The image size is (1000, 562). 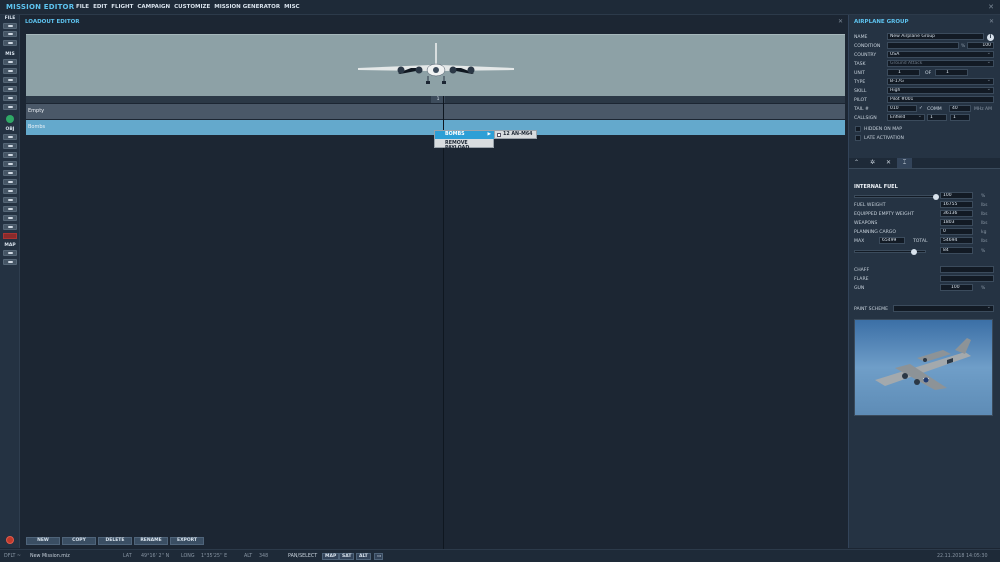 What do you see at coordinates (10, 54) in the screenshot?
I see `toolbar-mis-label: MIS` at bounding box center [10, 54].